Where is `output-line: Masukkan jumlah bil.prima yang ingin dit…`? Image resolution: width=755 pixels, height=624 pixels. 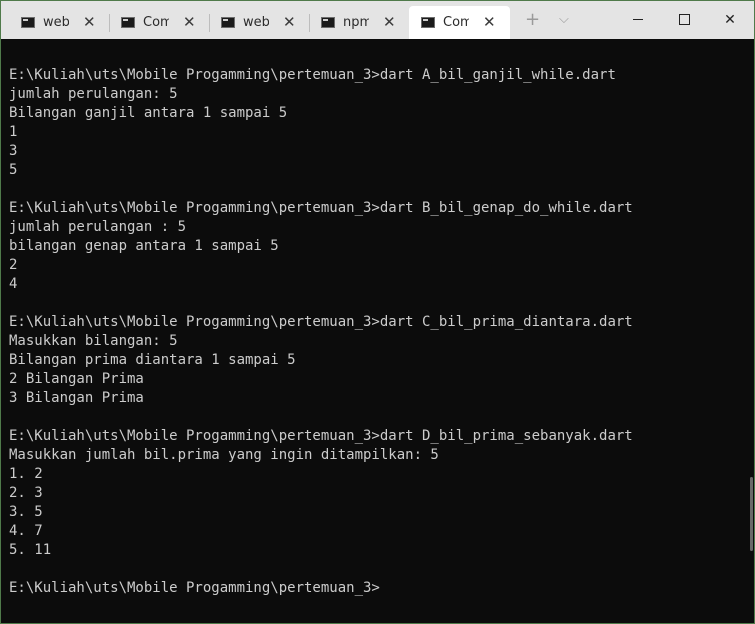
output-line: Masukkan jumlah bil.prima yang ingin dit… is located at coordinates (224, 455).